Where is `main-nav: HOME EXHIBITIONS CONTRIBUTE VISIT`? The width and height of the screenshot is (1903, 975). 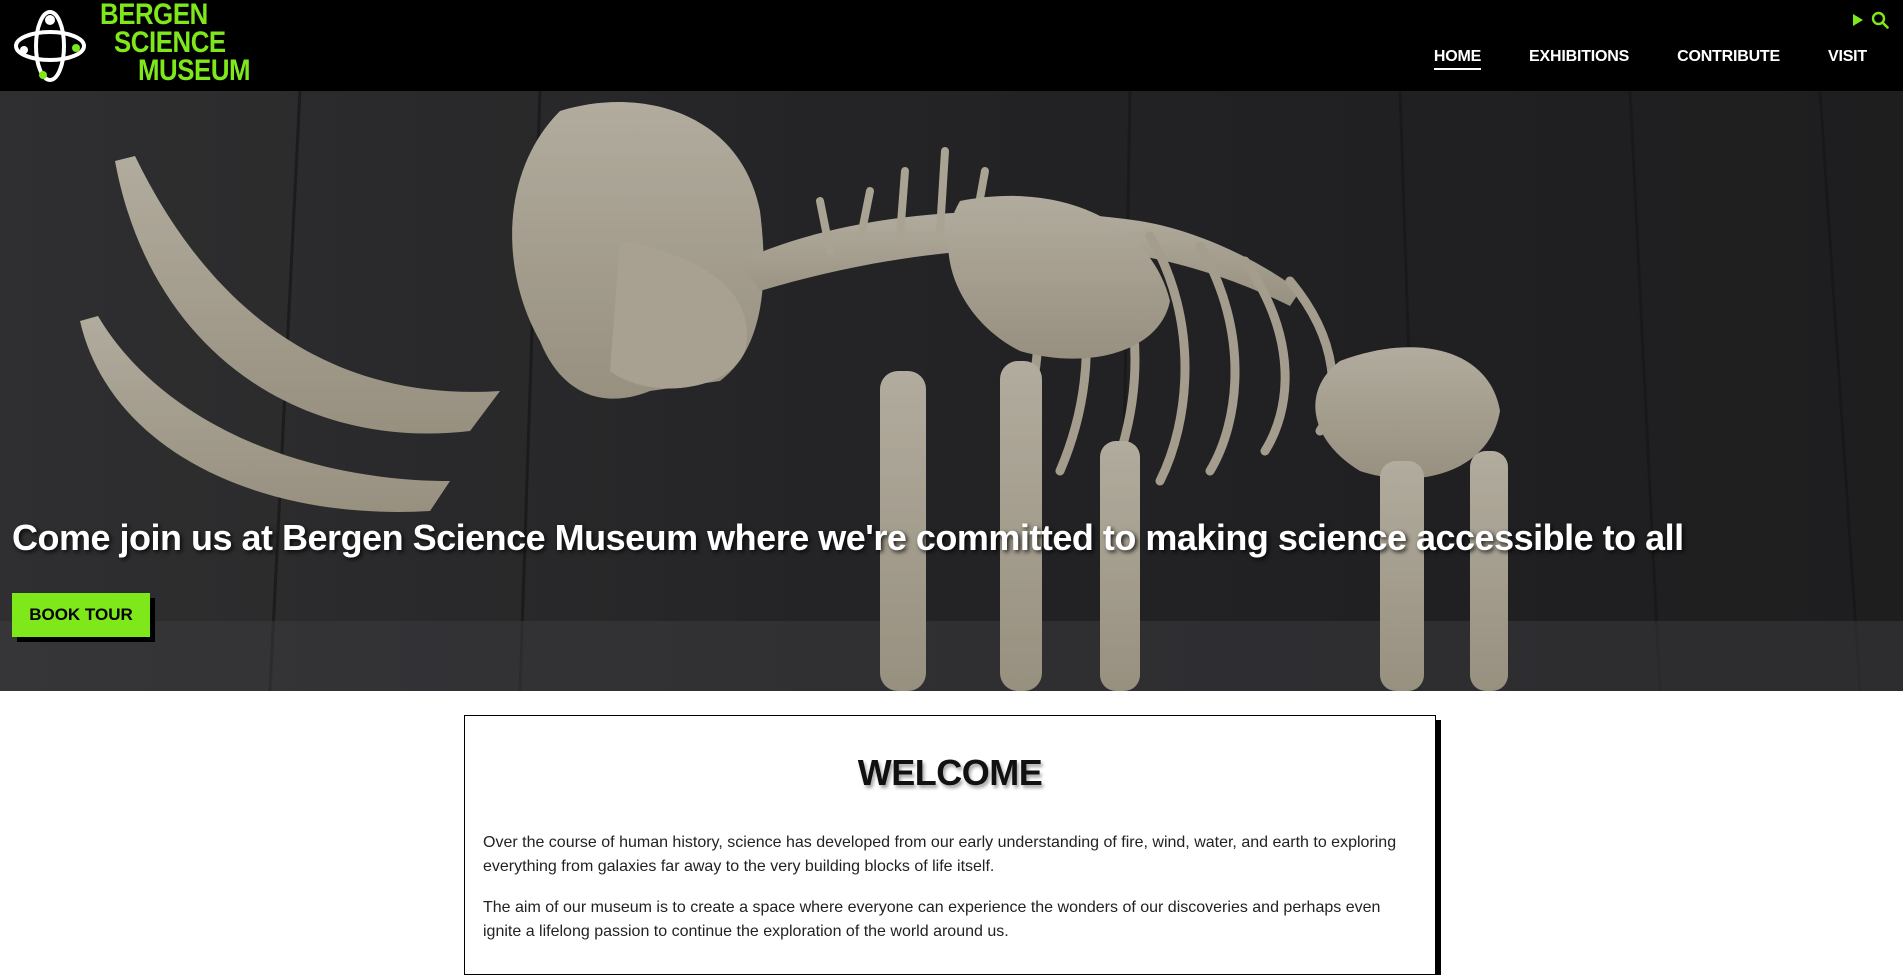
main-nav: HOME EXHIBITIONS CONTRIBUTE VISIT is located at coordinates (1650, 59).